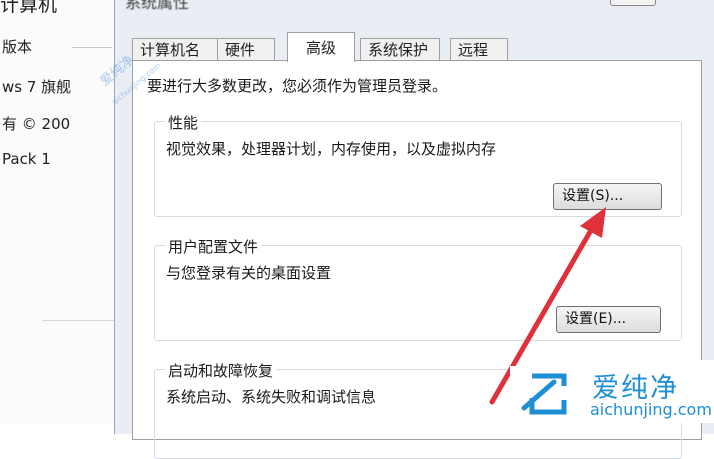  What do you see at coordinates (175, 49) in the screenshot?
I see `tab-computer-name: 计算机名` at bounding box center [175, 49].